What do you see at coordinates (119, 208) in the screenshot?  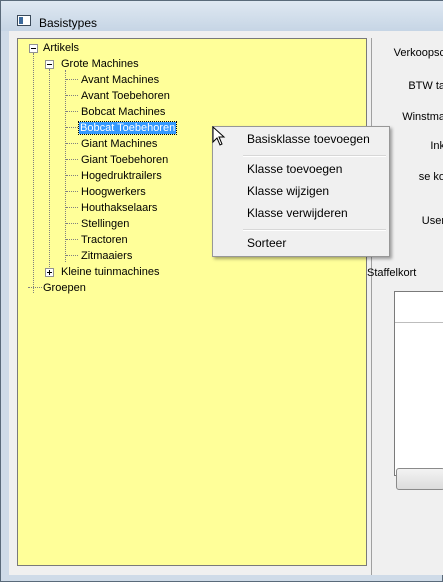 I see `tree-item: Houthakselaars` at bounding box center [119, 208].